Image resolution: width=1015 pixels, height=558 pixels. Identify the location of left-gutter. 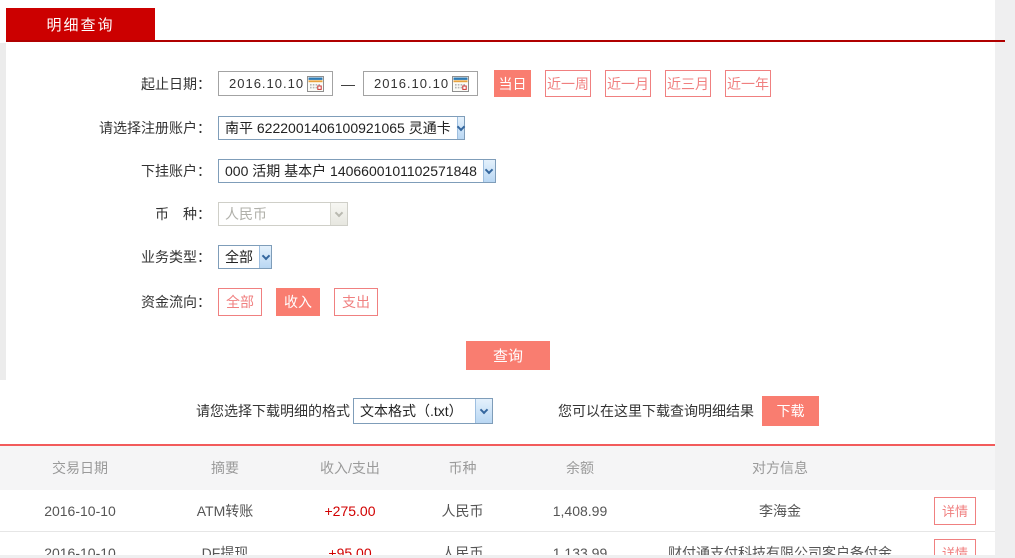
(3, 211).